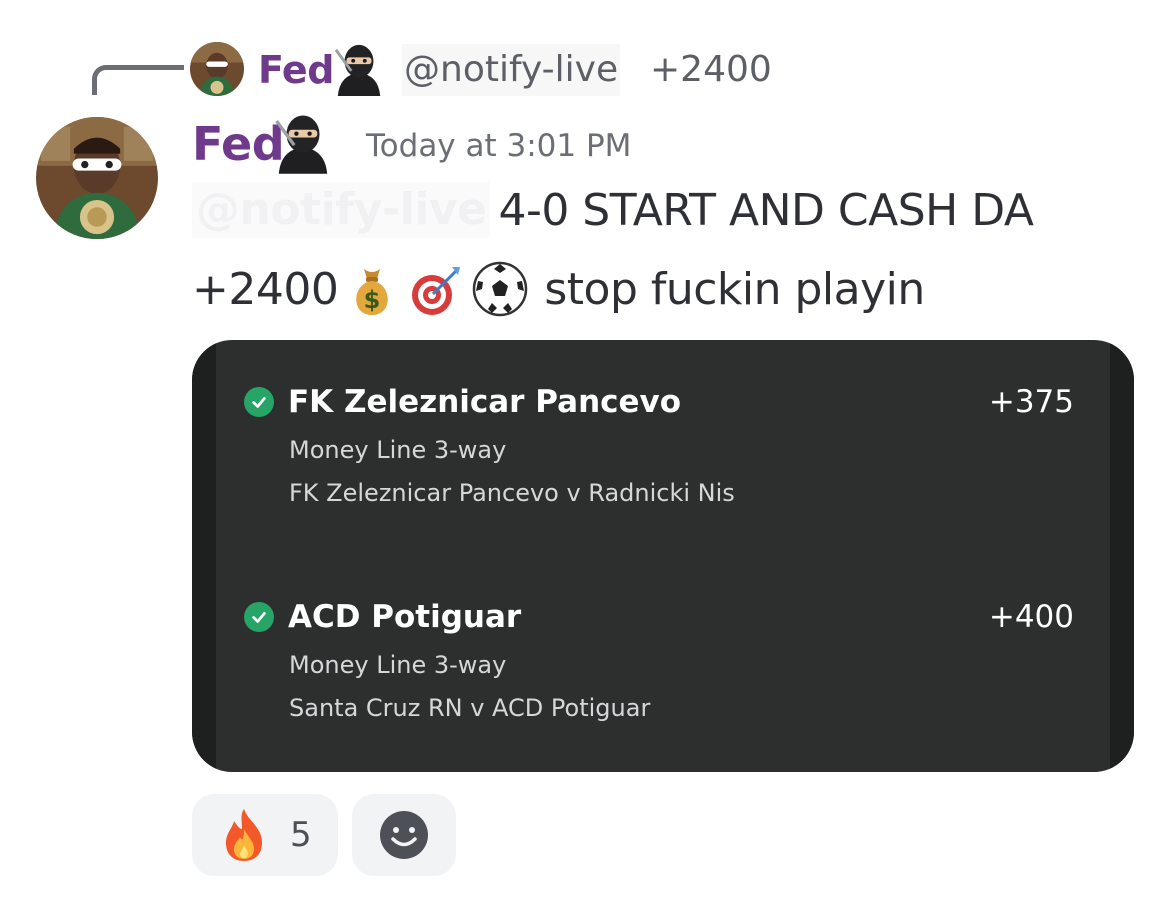 This screenshot has width=1170, height=922. I want to click on message-line-2: +2400 $ stop fuckin playin, so click(558, 289).